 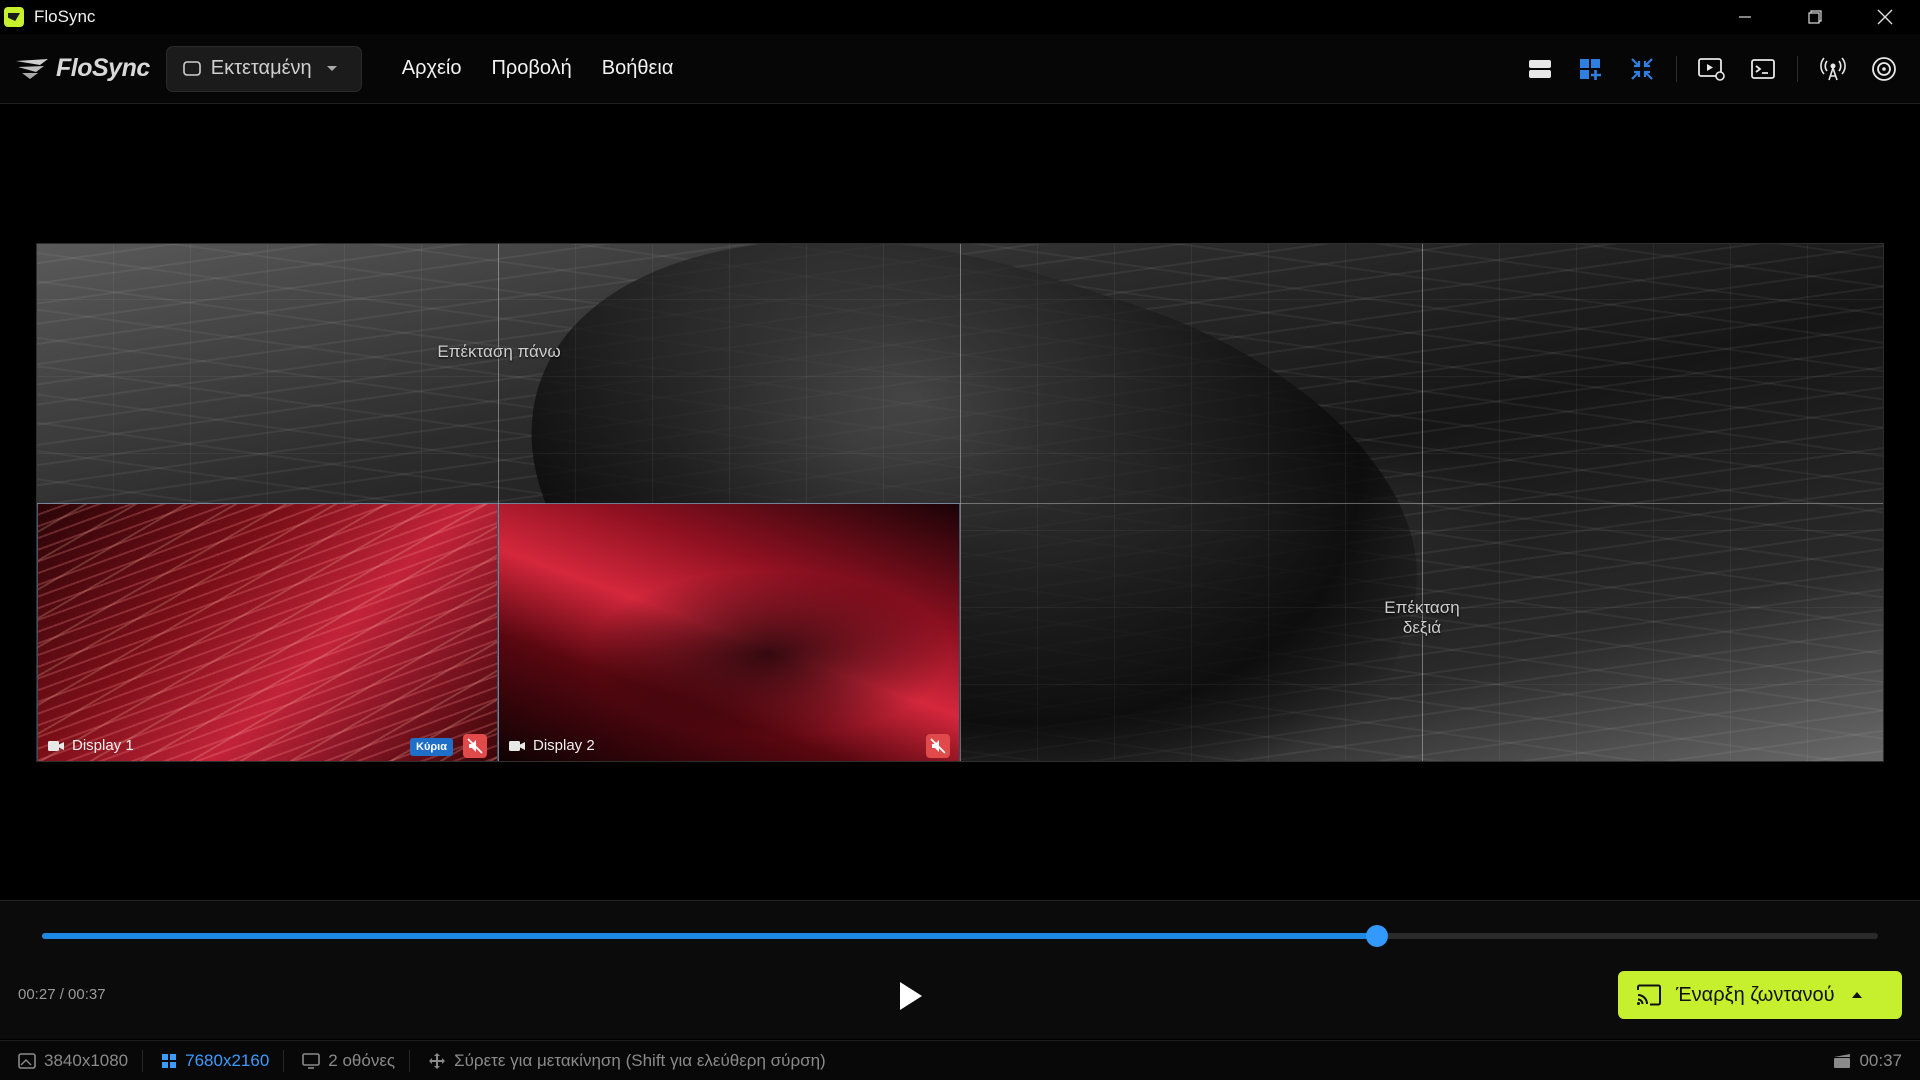 I want to click on close-button, so click(x=1885, y=17).